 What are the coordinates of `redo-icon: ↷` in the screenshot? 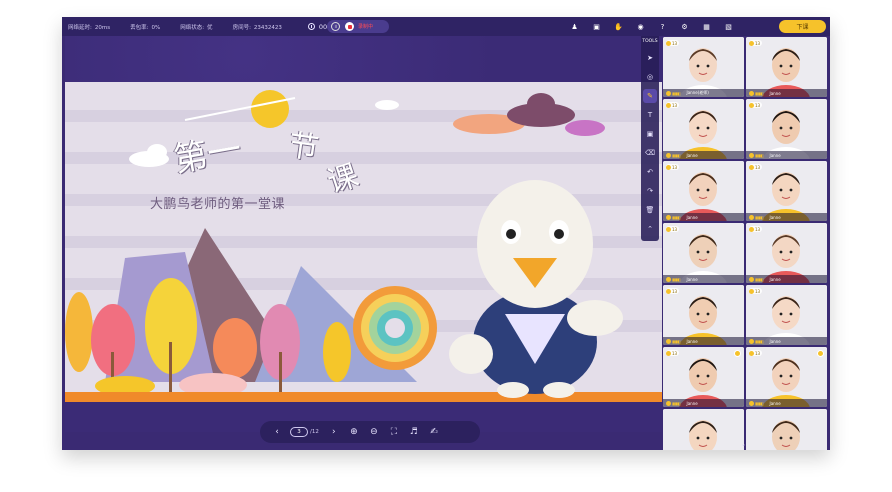 It's located at (650, 191).